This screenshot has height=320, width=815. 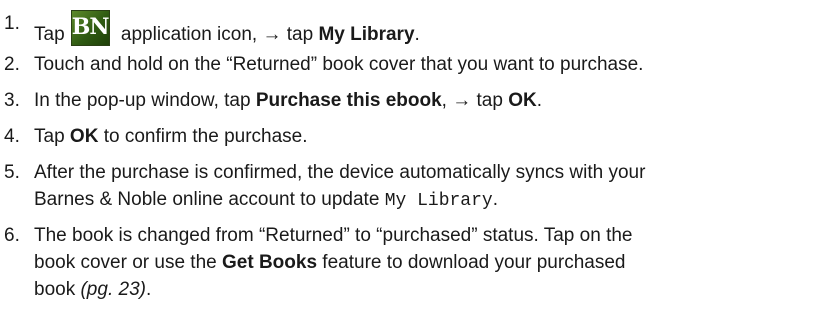 What do you see at coordinates (145, 100) in the screenshot?
I see `step-text-part: In the pop-up window, tap` at bounding box center [145, 100].